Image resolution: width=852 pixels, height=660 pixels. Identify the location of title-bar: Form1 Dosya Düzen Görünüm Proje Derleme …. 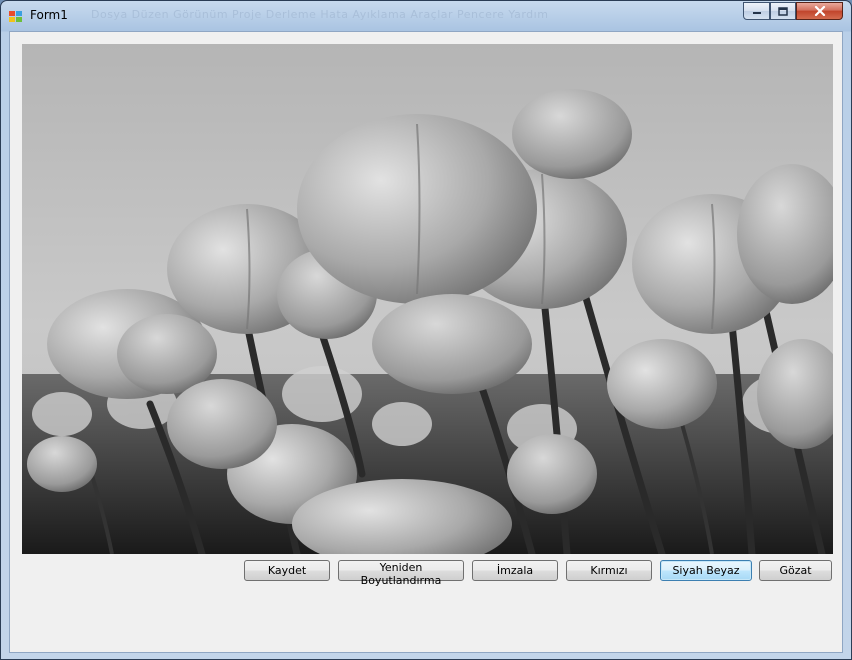
(426, 16).